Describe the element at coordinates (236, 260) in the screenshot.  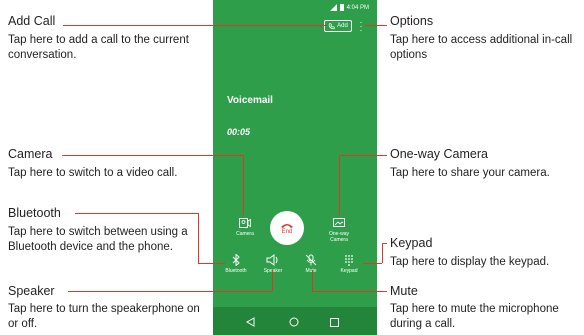
I see `bluetooth-icon` at that location.